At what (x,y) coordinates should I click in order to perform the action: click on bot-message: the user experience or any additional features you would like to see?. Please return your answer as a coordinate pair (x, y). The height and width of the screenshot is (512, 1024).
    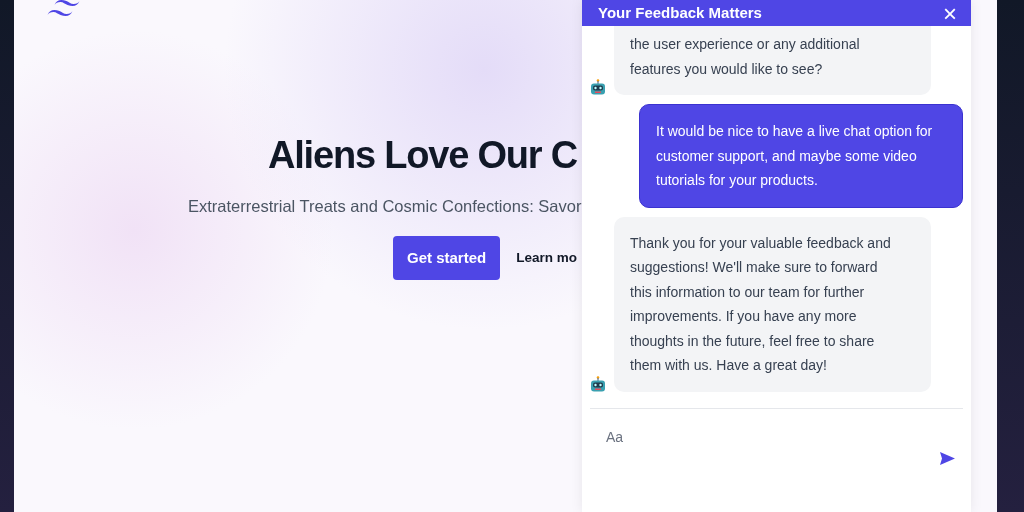
    Looking at the image, I should click on (772, 60).